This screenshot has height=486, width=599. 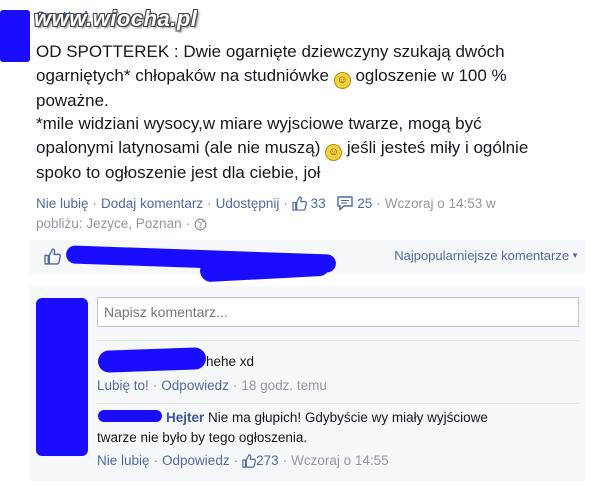 I want to click on comment-1-text: hehe xd, so click(x=230, y=361).